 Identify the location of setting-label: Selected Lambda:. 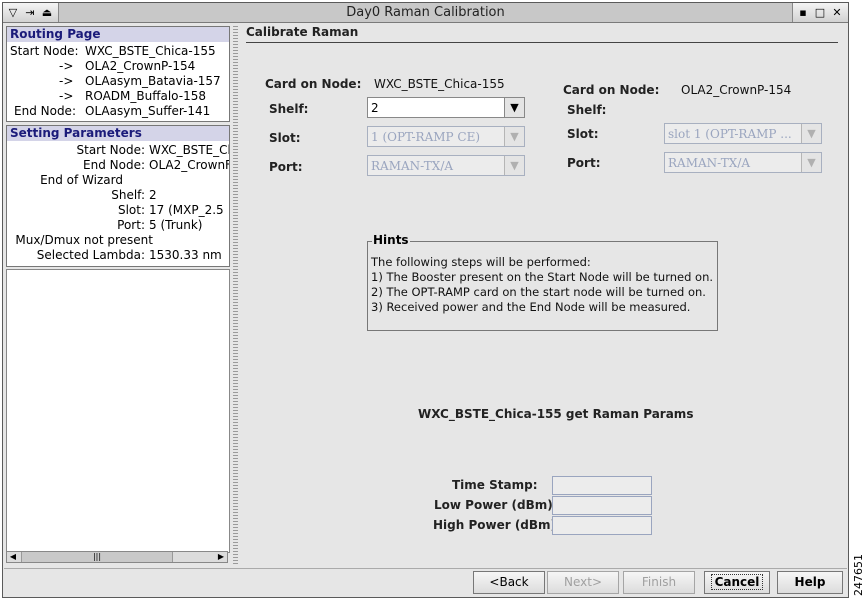
(90, 255).